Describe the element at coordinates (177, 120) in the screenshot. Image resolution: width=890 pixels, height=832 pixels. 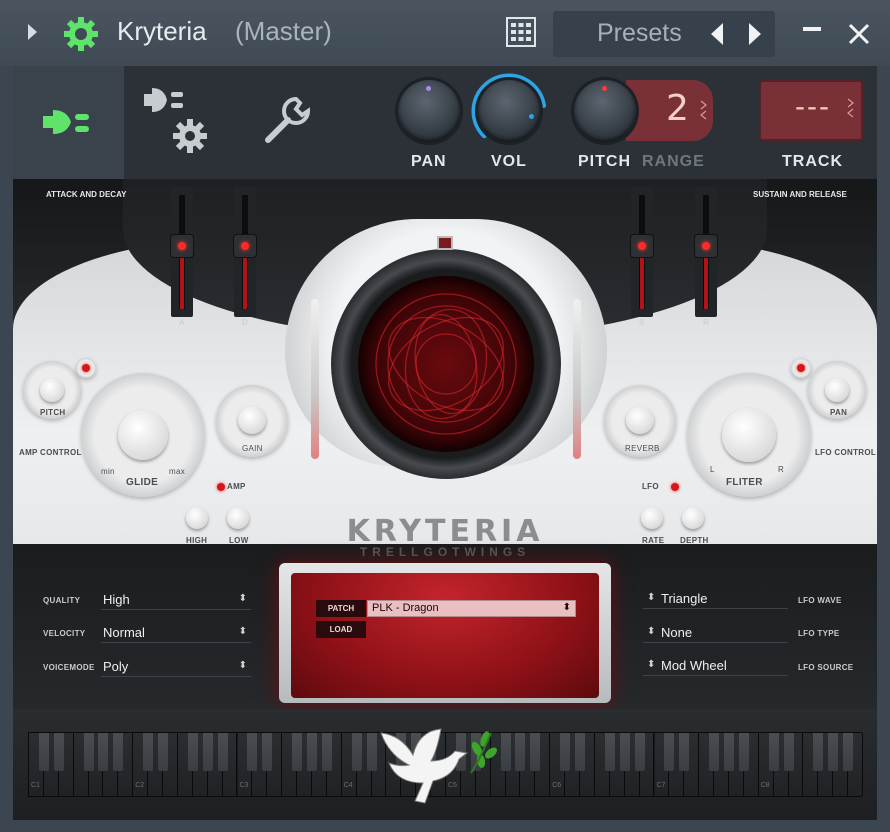
I see `plug-settings-icon` at that location.